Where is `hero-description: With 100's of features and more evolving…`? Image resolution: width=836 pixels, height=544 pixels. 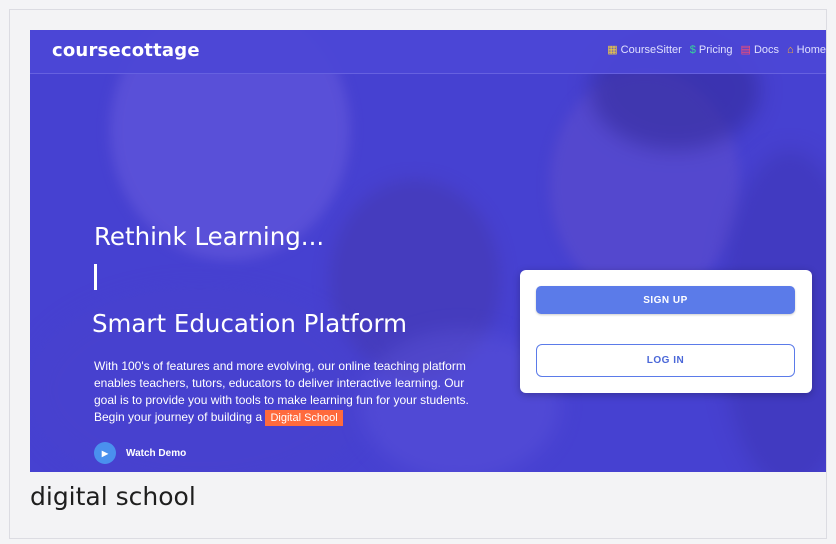
hero-description: With 100's of features and more evolving… is located at coordinates (289, 392).